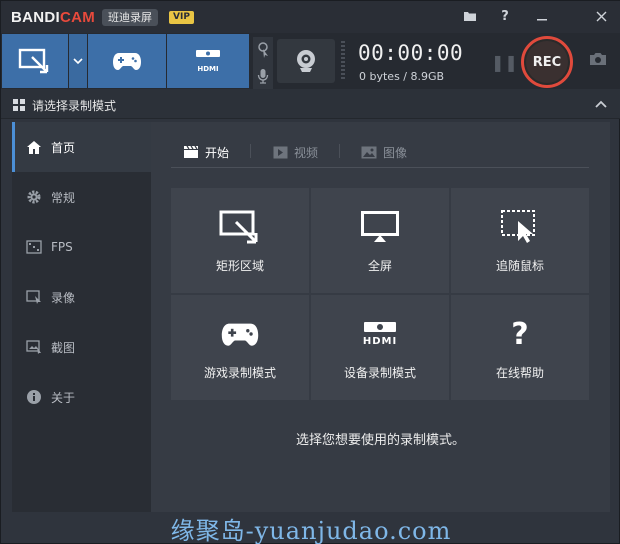  Describe the element at coordinates (519, 266) in the screenshot. I see `tile-label: 追随鼠标` at that location.